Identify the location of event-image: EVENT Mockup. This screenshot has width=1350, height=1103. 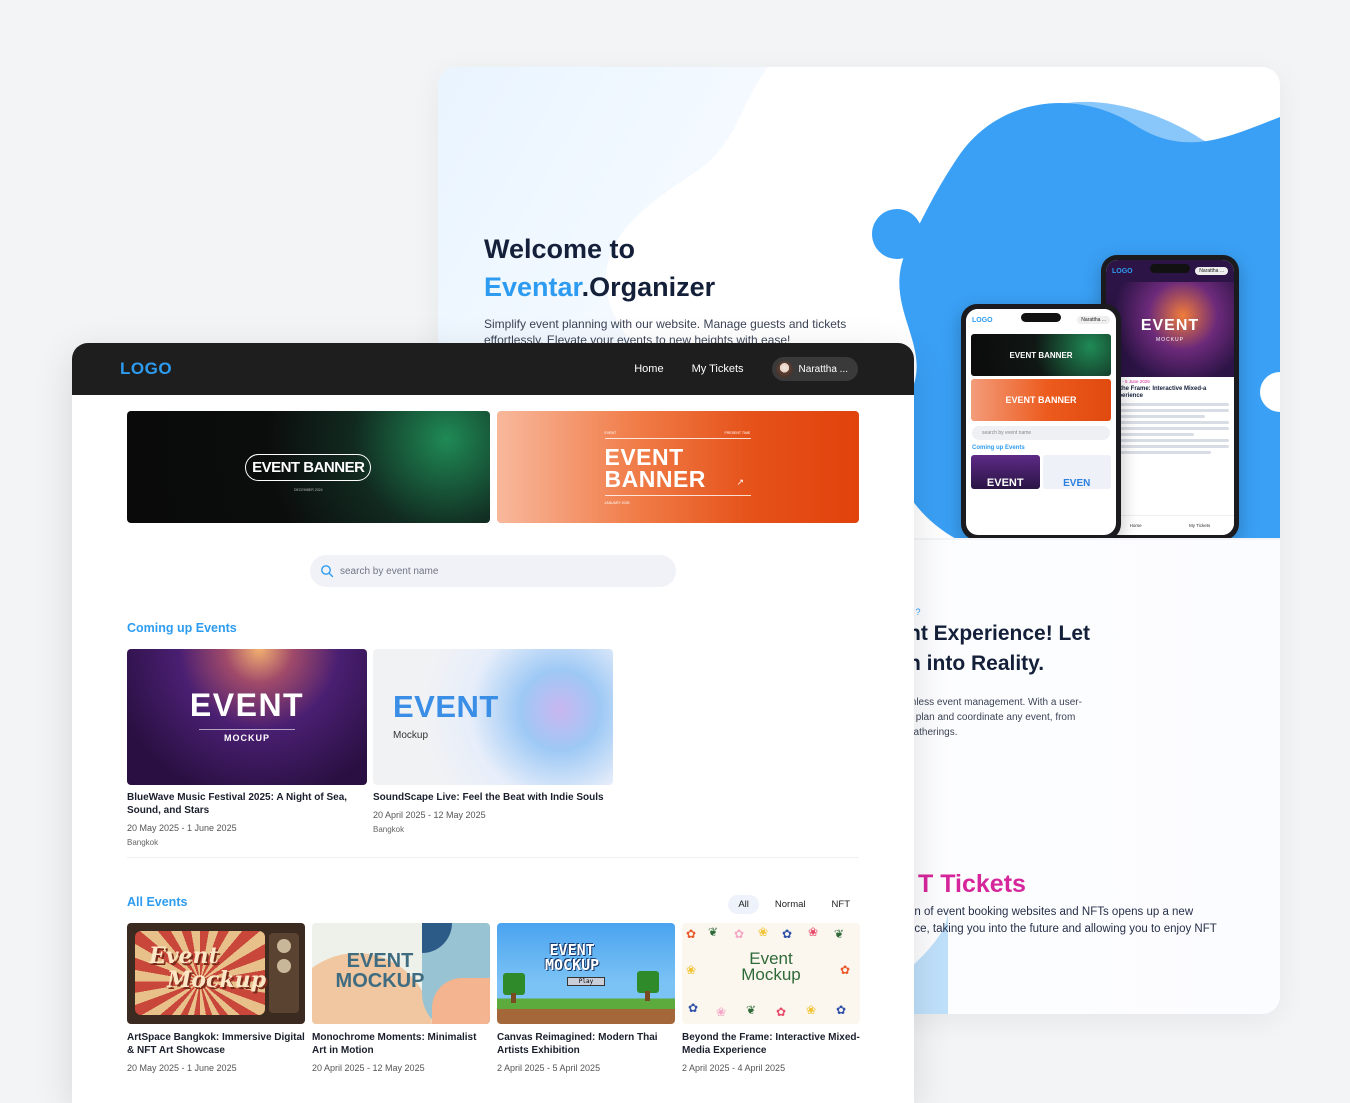
(493, 717).